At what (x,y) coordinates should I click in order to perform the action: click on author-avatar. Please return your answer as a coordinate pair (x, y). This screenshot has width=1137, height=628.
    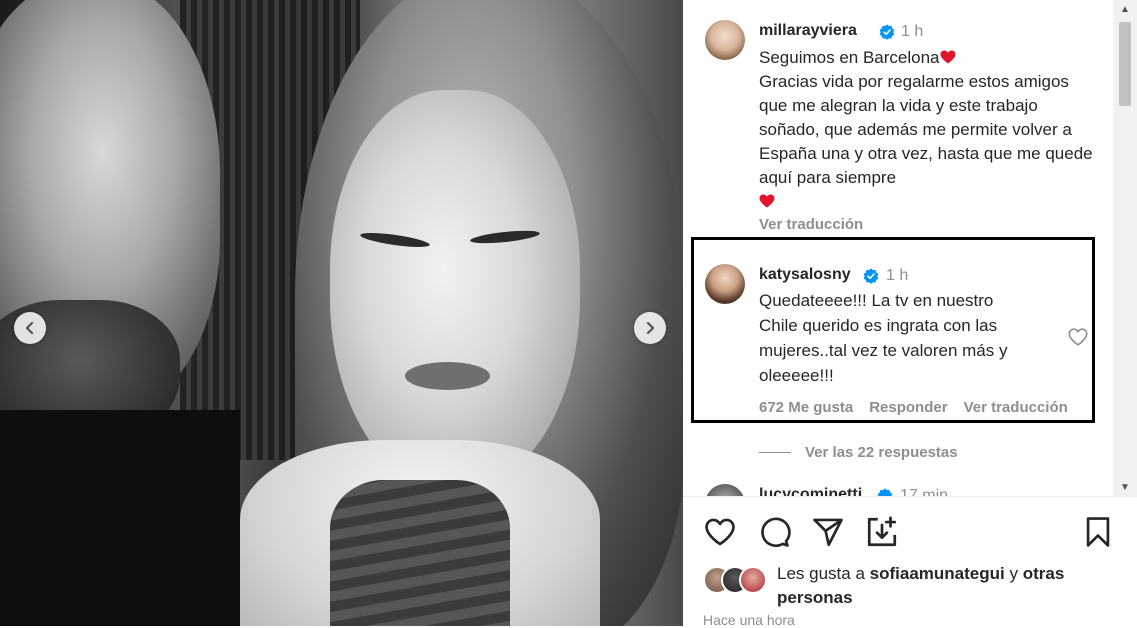
    Looking at the image, I should click on (725, 40).